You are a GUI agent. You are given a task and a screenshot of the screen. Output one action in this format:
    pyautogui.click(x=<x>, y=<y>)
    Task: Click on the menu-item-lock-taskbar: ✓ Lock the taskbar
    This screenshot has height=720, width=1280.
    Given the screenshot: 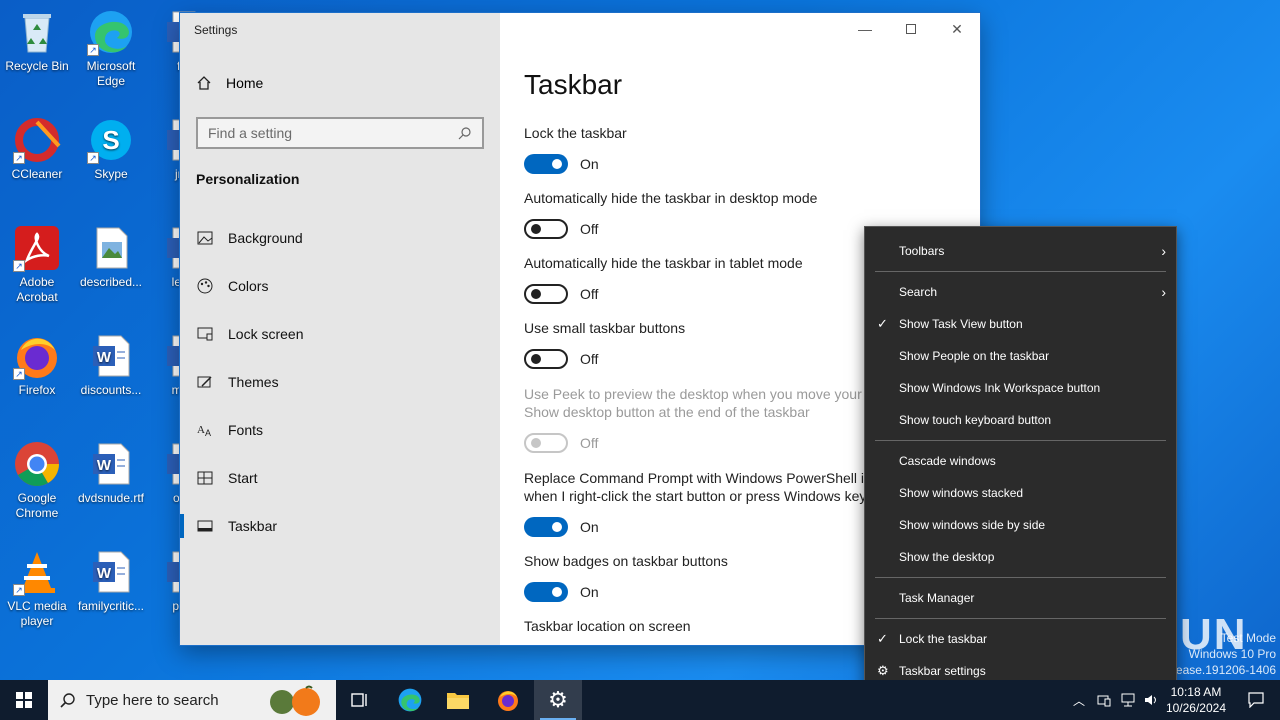 What is the action you would take?
    pyautogui.click(x=1020, y=639)
    